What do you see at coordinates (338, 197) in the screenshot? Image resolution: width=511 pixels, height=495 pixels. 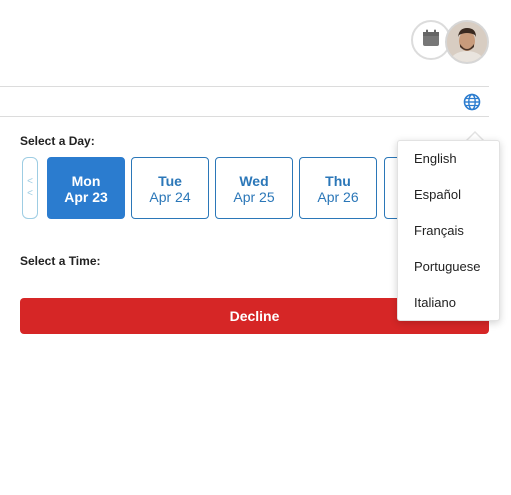 I see `day-date: Apr 26` at bounding box center [338, 197].